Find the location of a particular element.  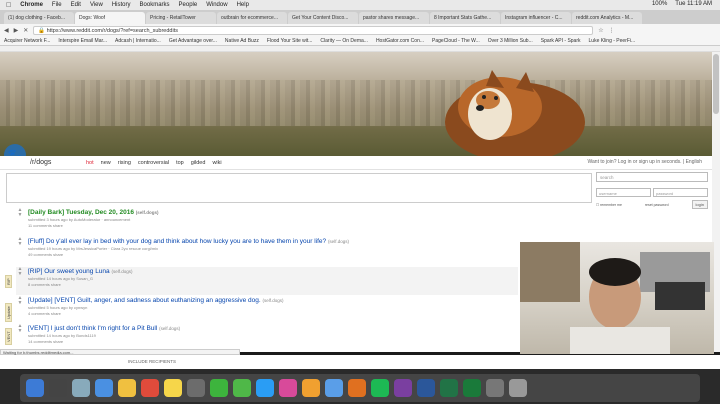

notes-icon is located at coordinates (173, 388).